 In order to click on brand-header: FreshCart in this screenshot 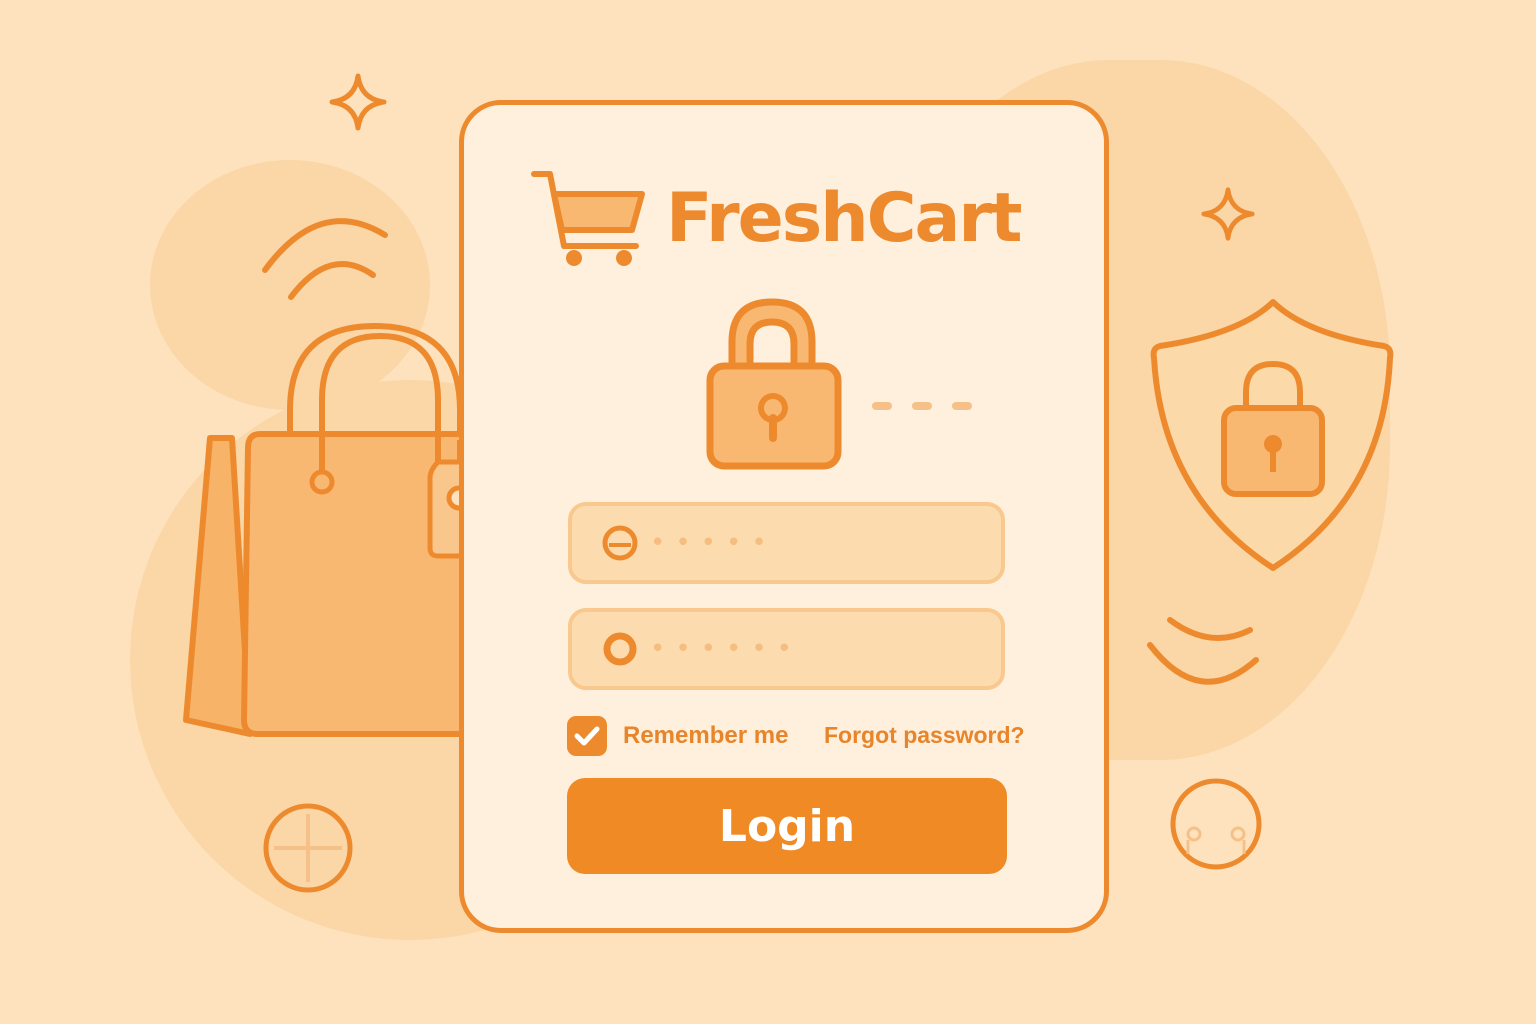, I will do `click(780, 218)`.